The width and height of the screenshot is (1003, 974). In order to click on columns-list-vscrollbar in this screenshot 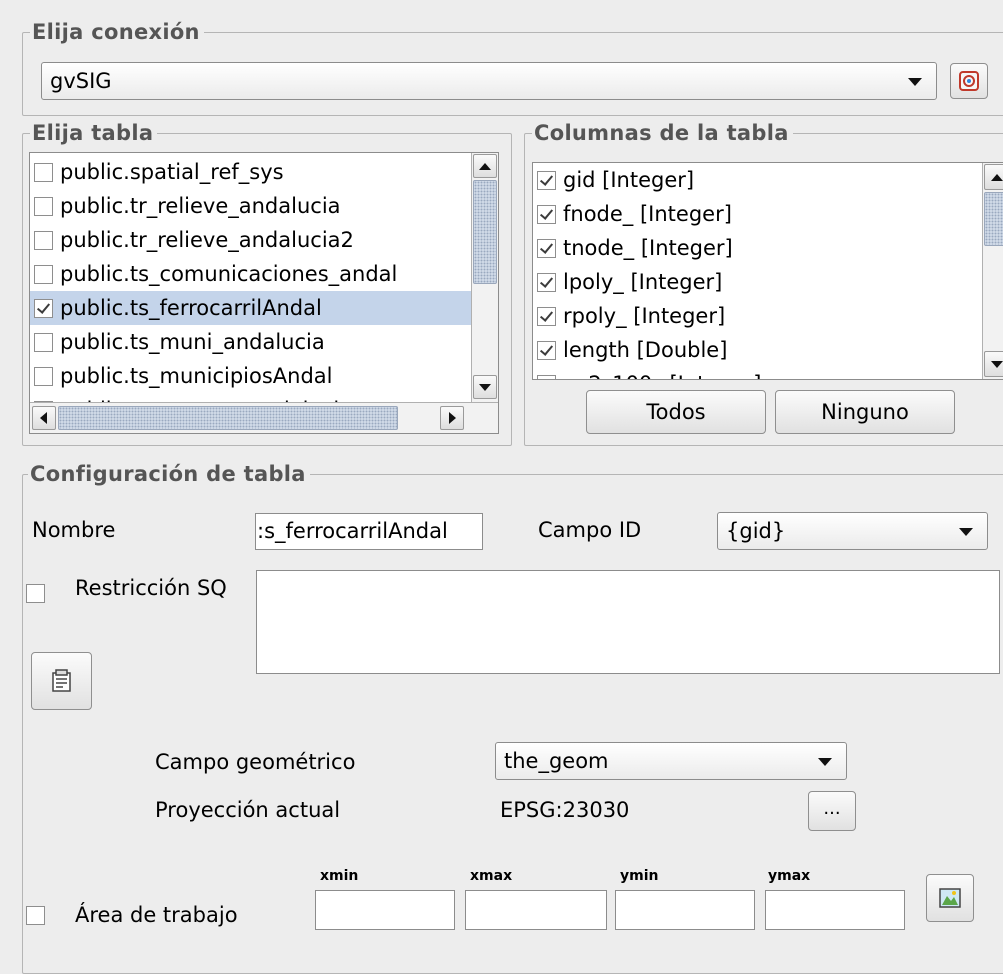, I will do `click(992, 271)`.